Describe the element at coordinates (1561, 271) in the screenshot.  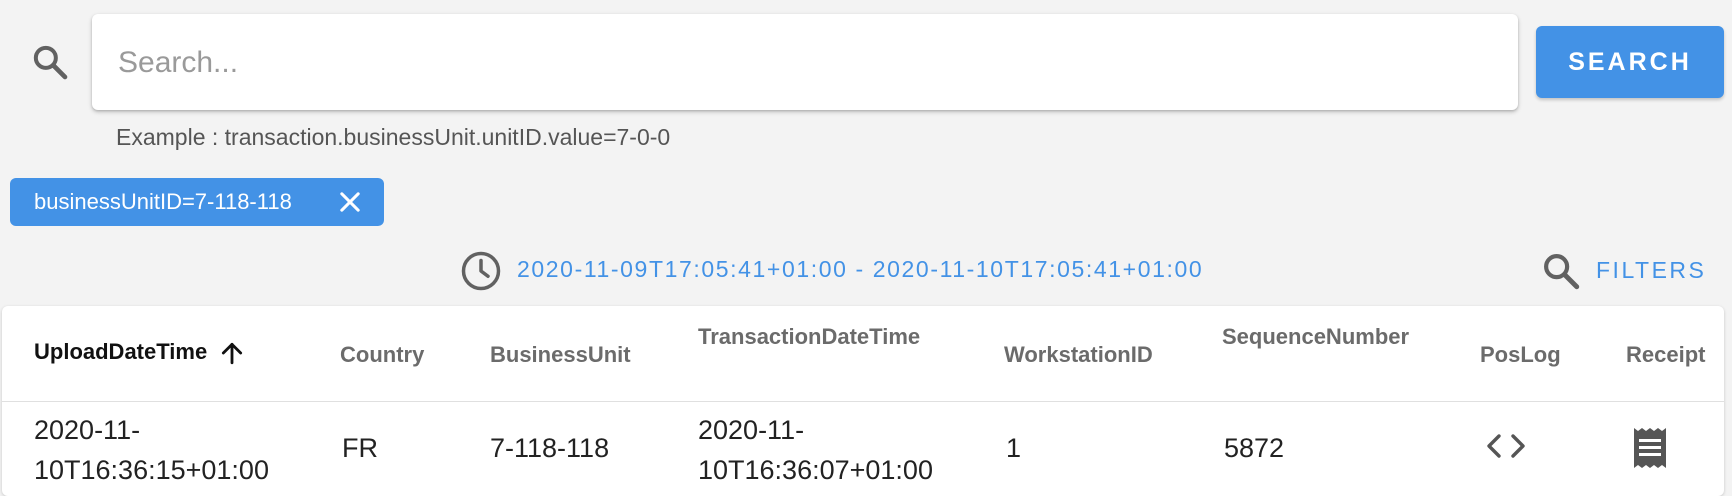
I see `filters-search-icon` at that location.